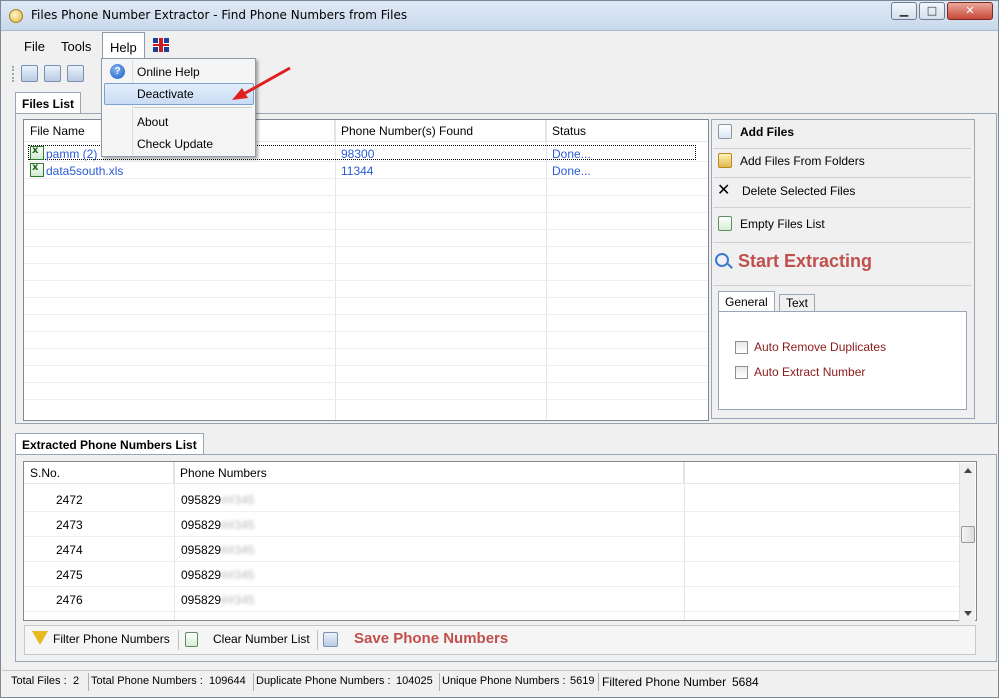  I want to click on unique-label: Unique Phone Numbers :, so click(504, 681).